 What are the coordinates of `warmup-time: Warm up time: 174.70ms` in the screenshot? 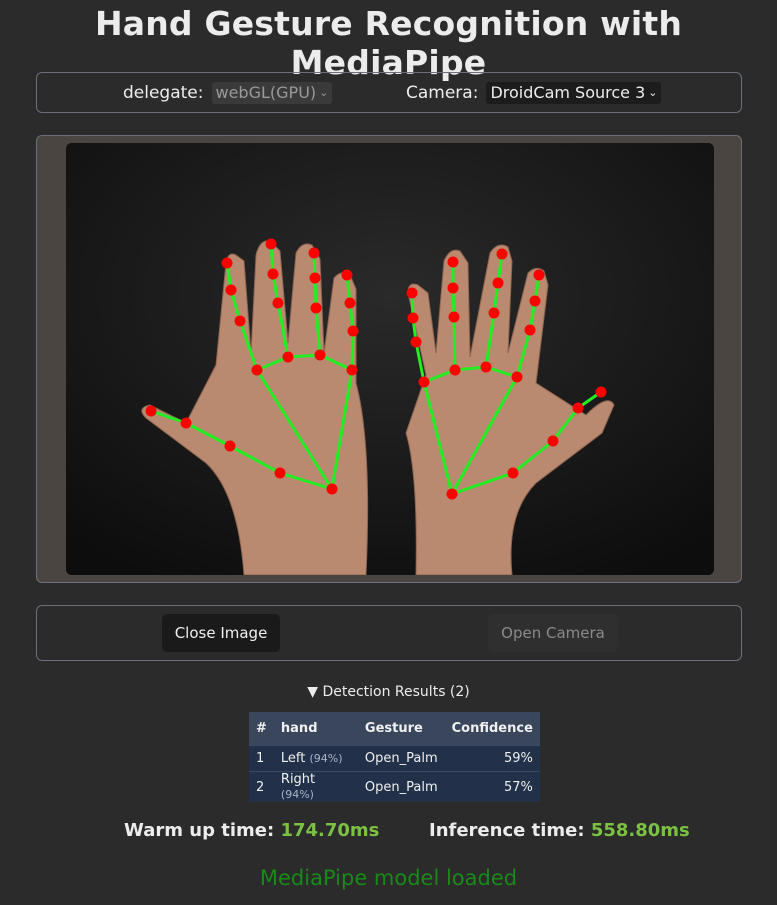 It's located at (251, 830).